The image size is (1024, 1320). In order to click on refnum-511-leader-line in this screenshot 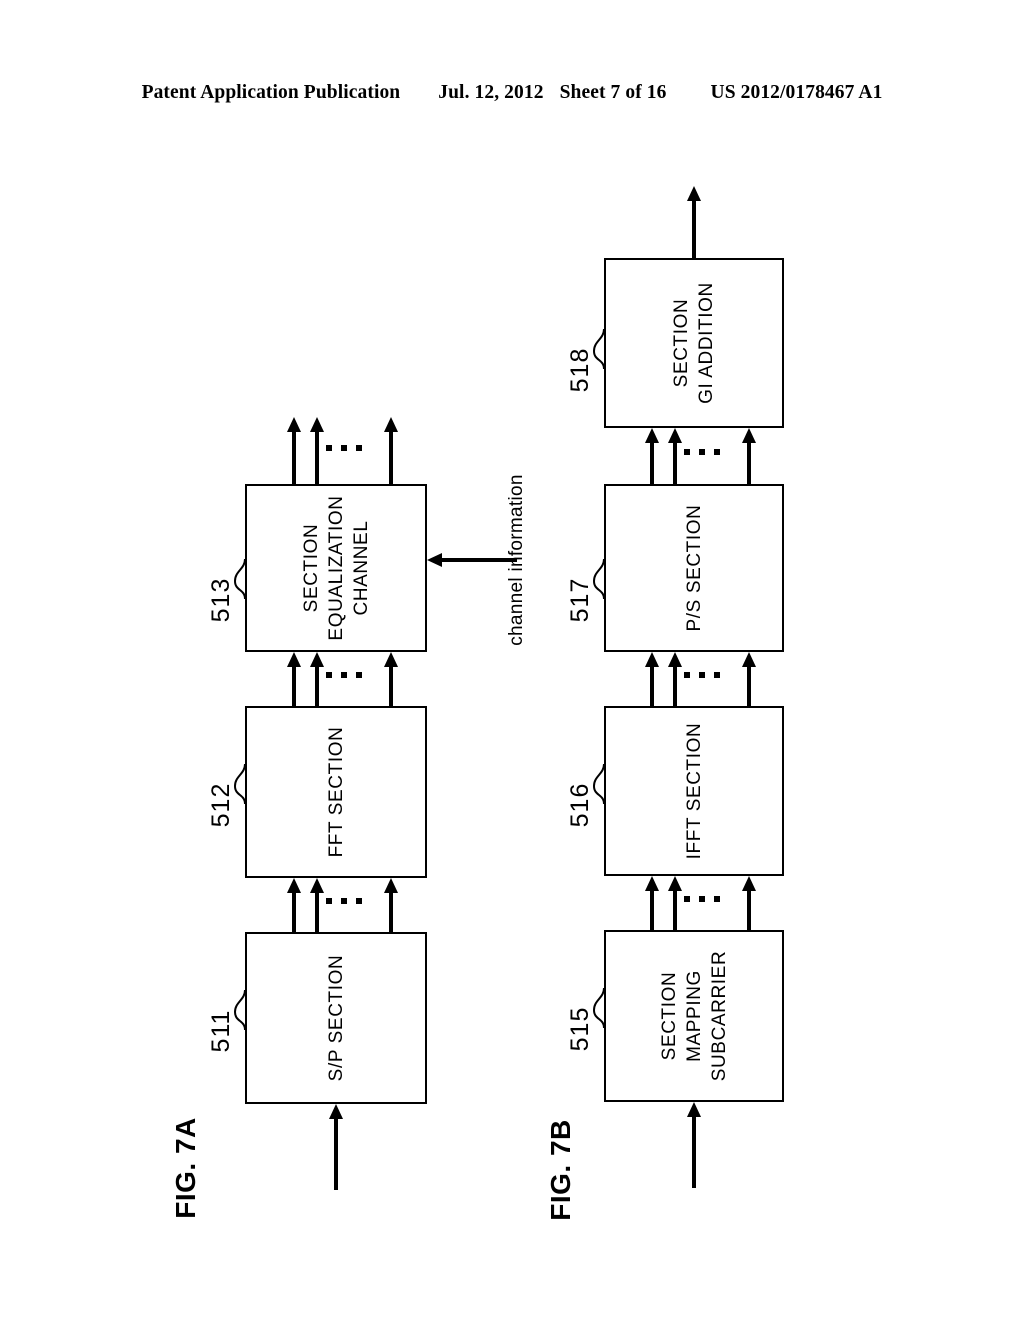, I will do `click(242, 1010)`.